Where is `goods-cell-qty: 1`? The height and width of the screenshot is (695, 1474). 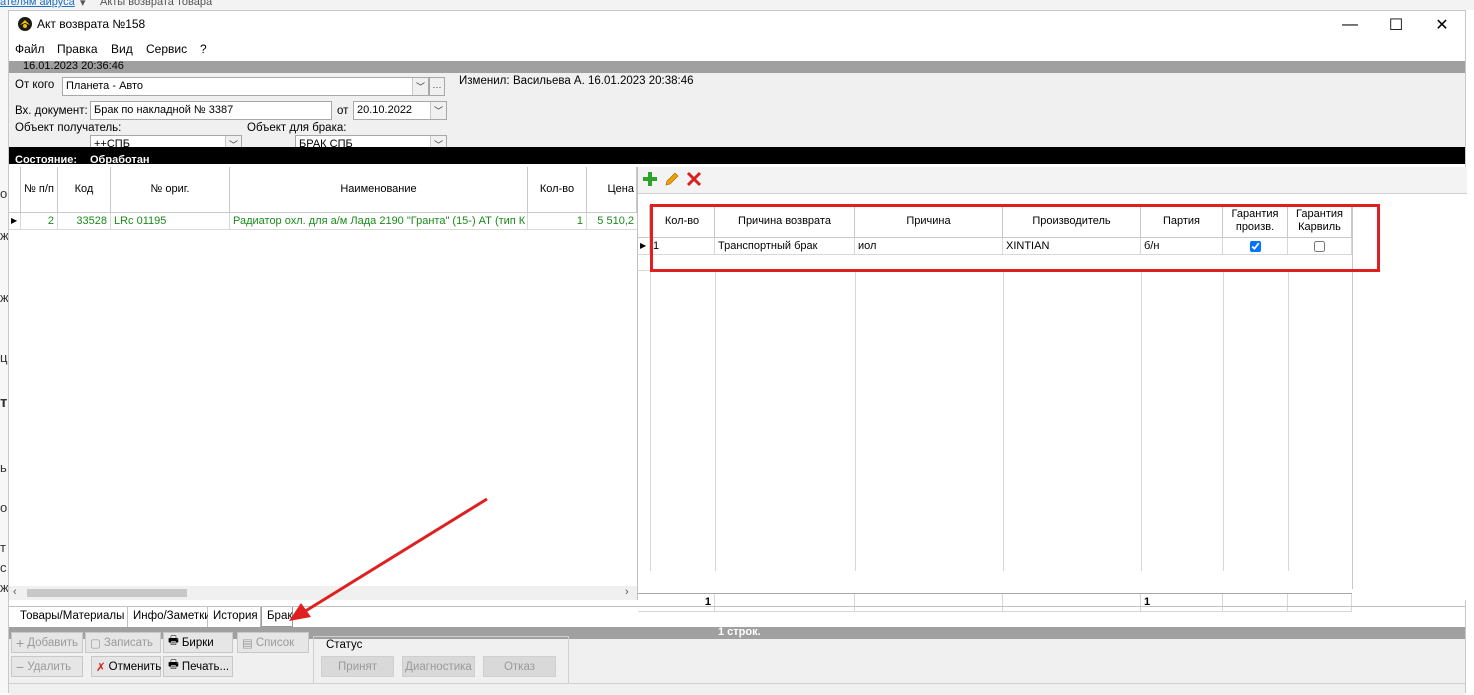
goods-cell-qty: 1 is located at coordinates (557, 221).